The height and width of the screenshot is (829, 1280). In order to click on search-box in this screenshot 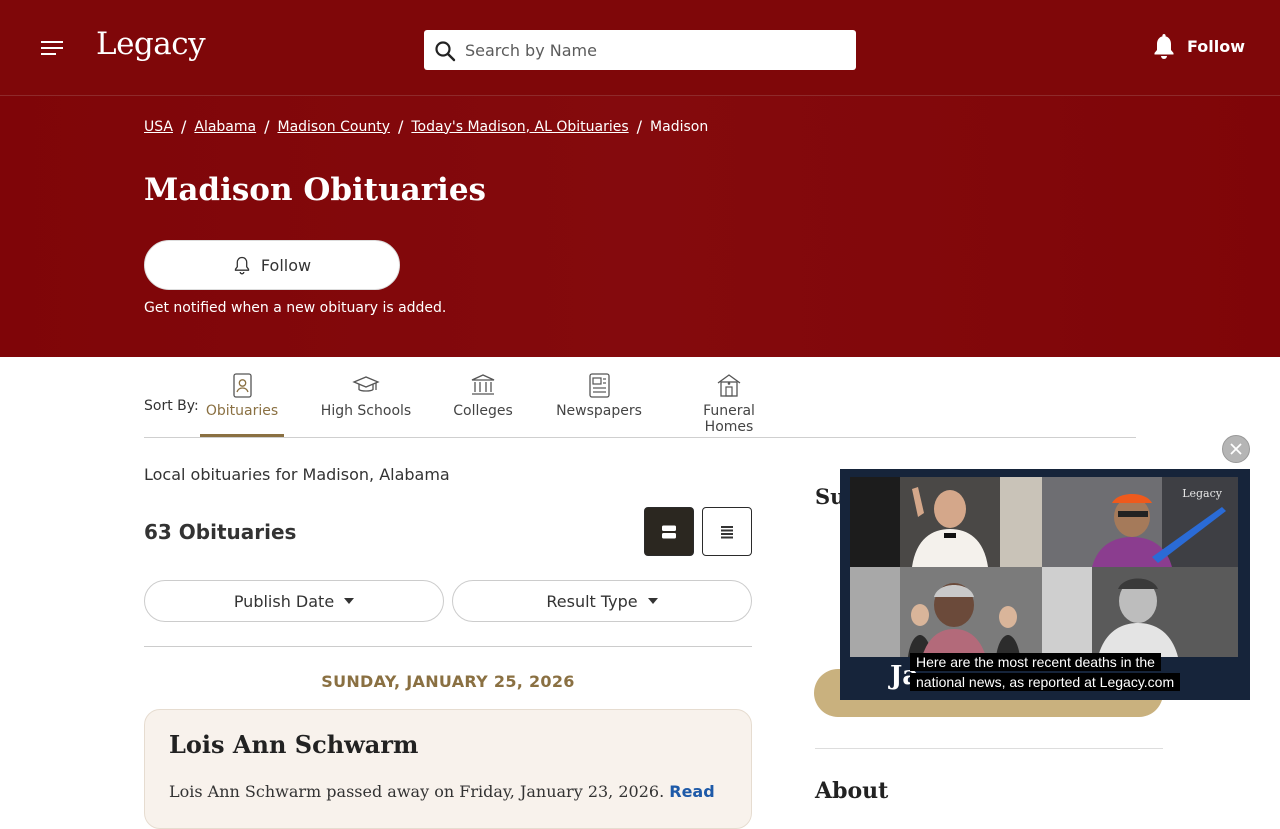, I will do `click(640, 50)`.